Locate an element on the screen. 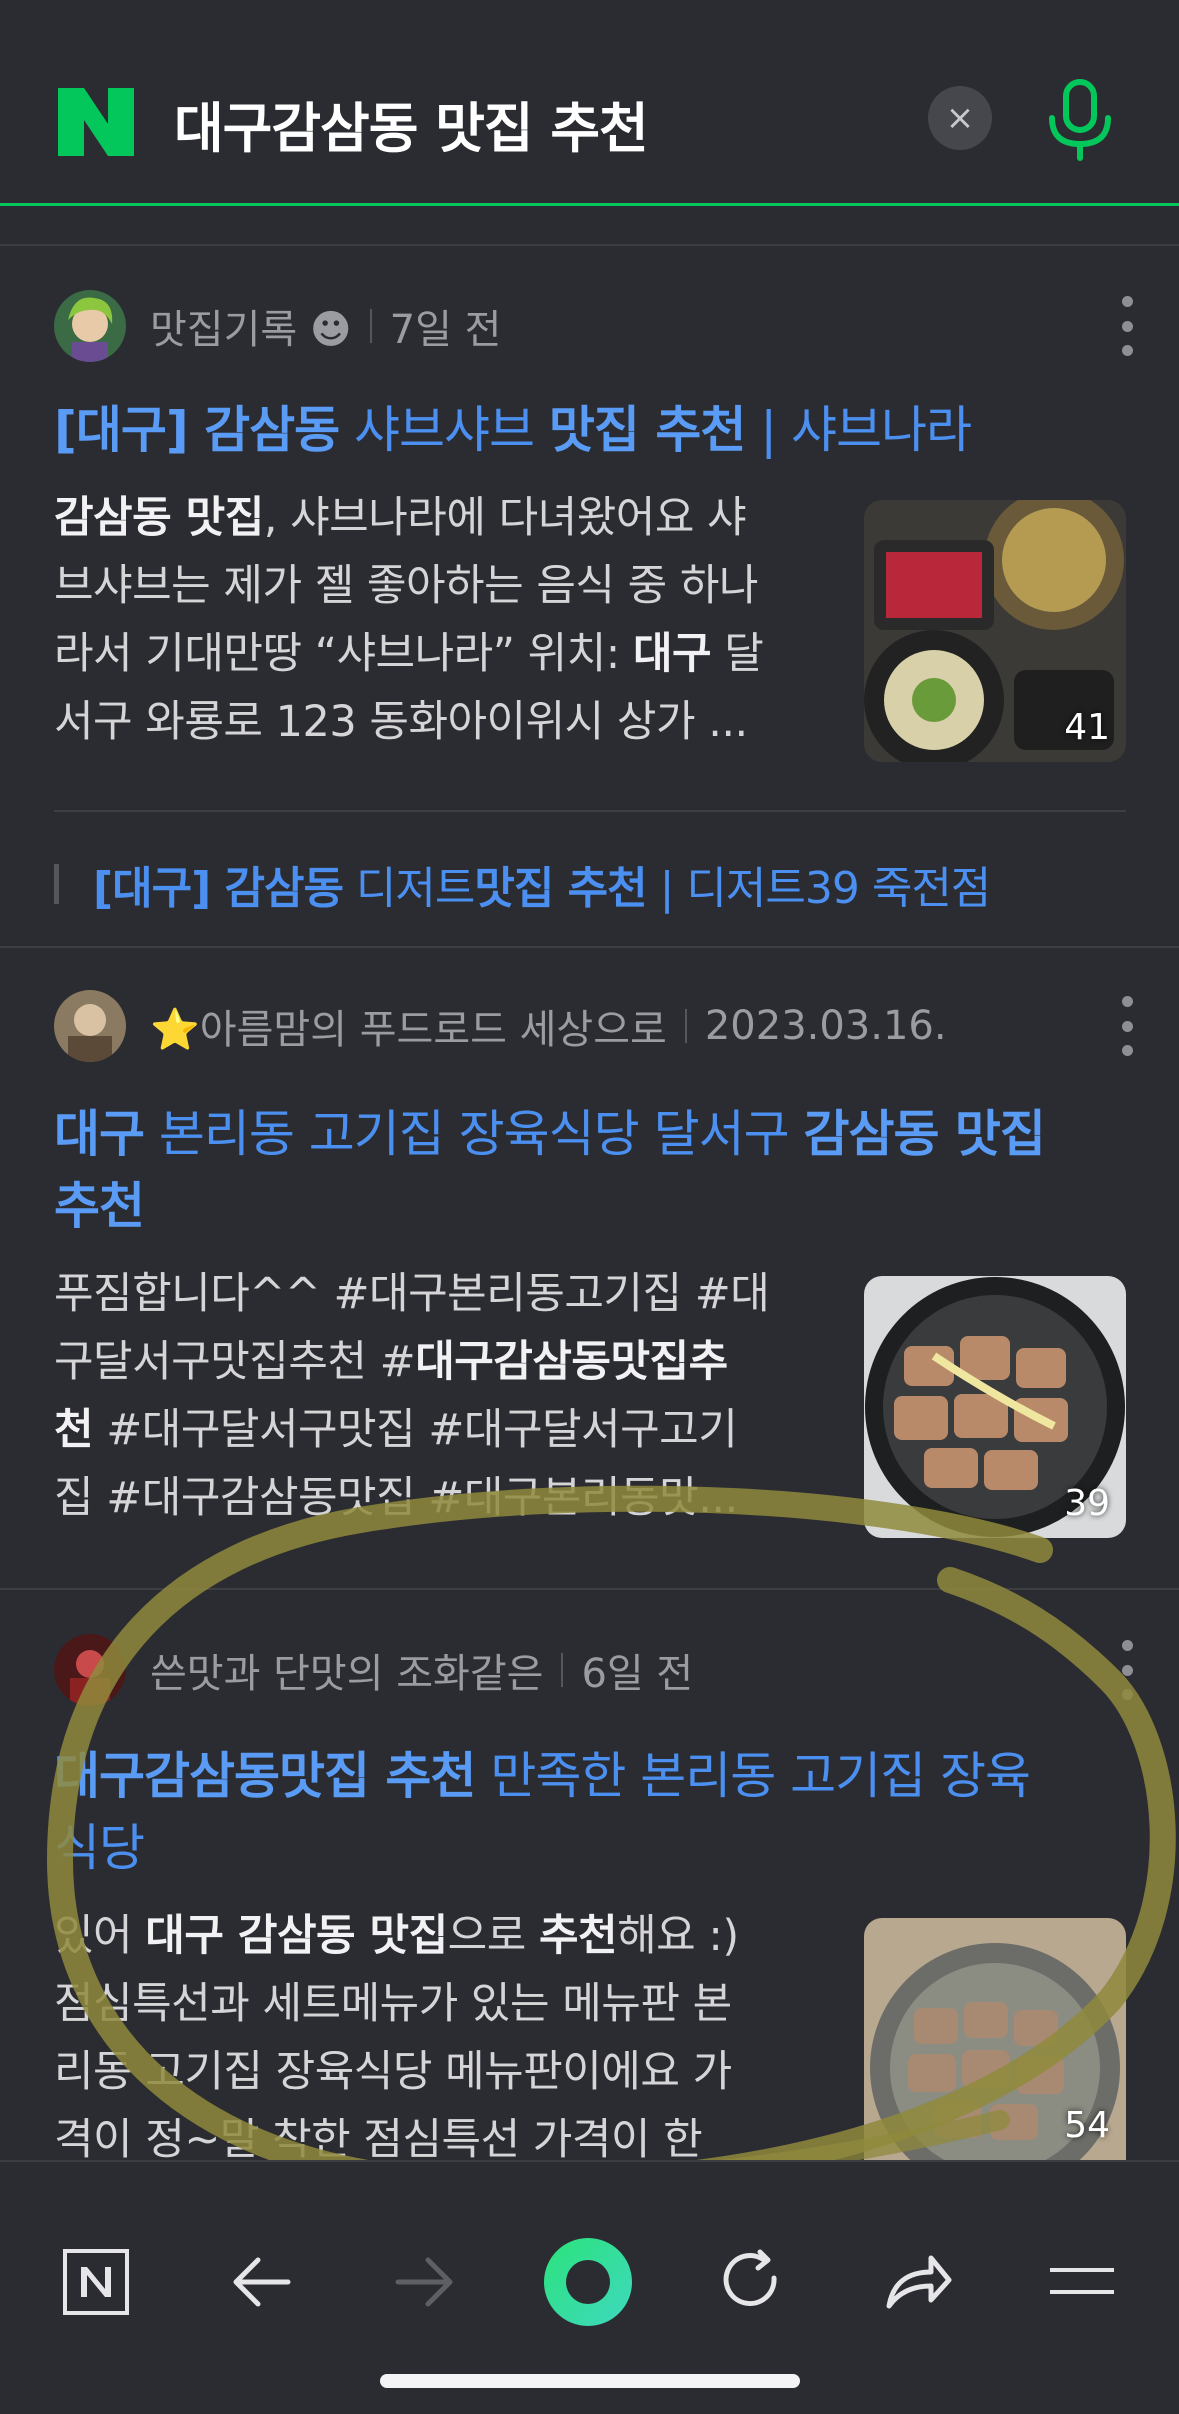  result-meta: 맛집기록 ☻ 7일 전 is located at coordinates (277, 326).